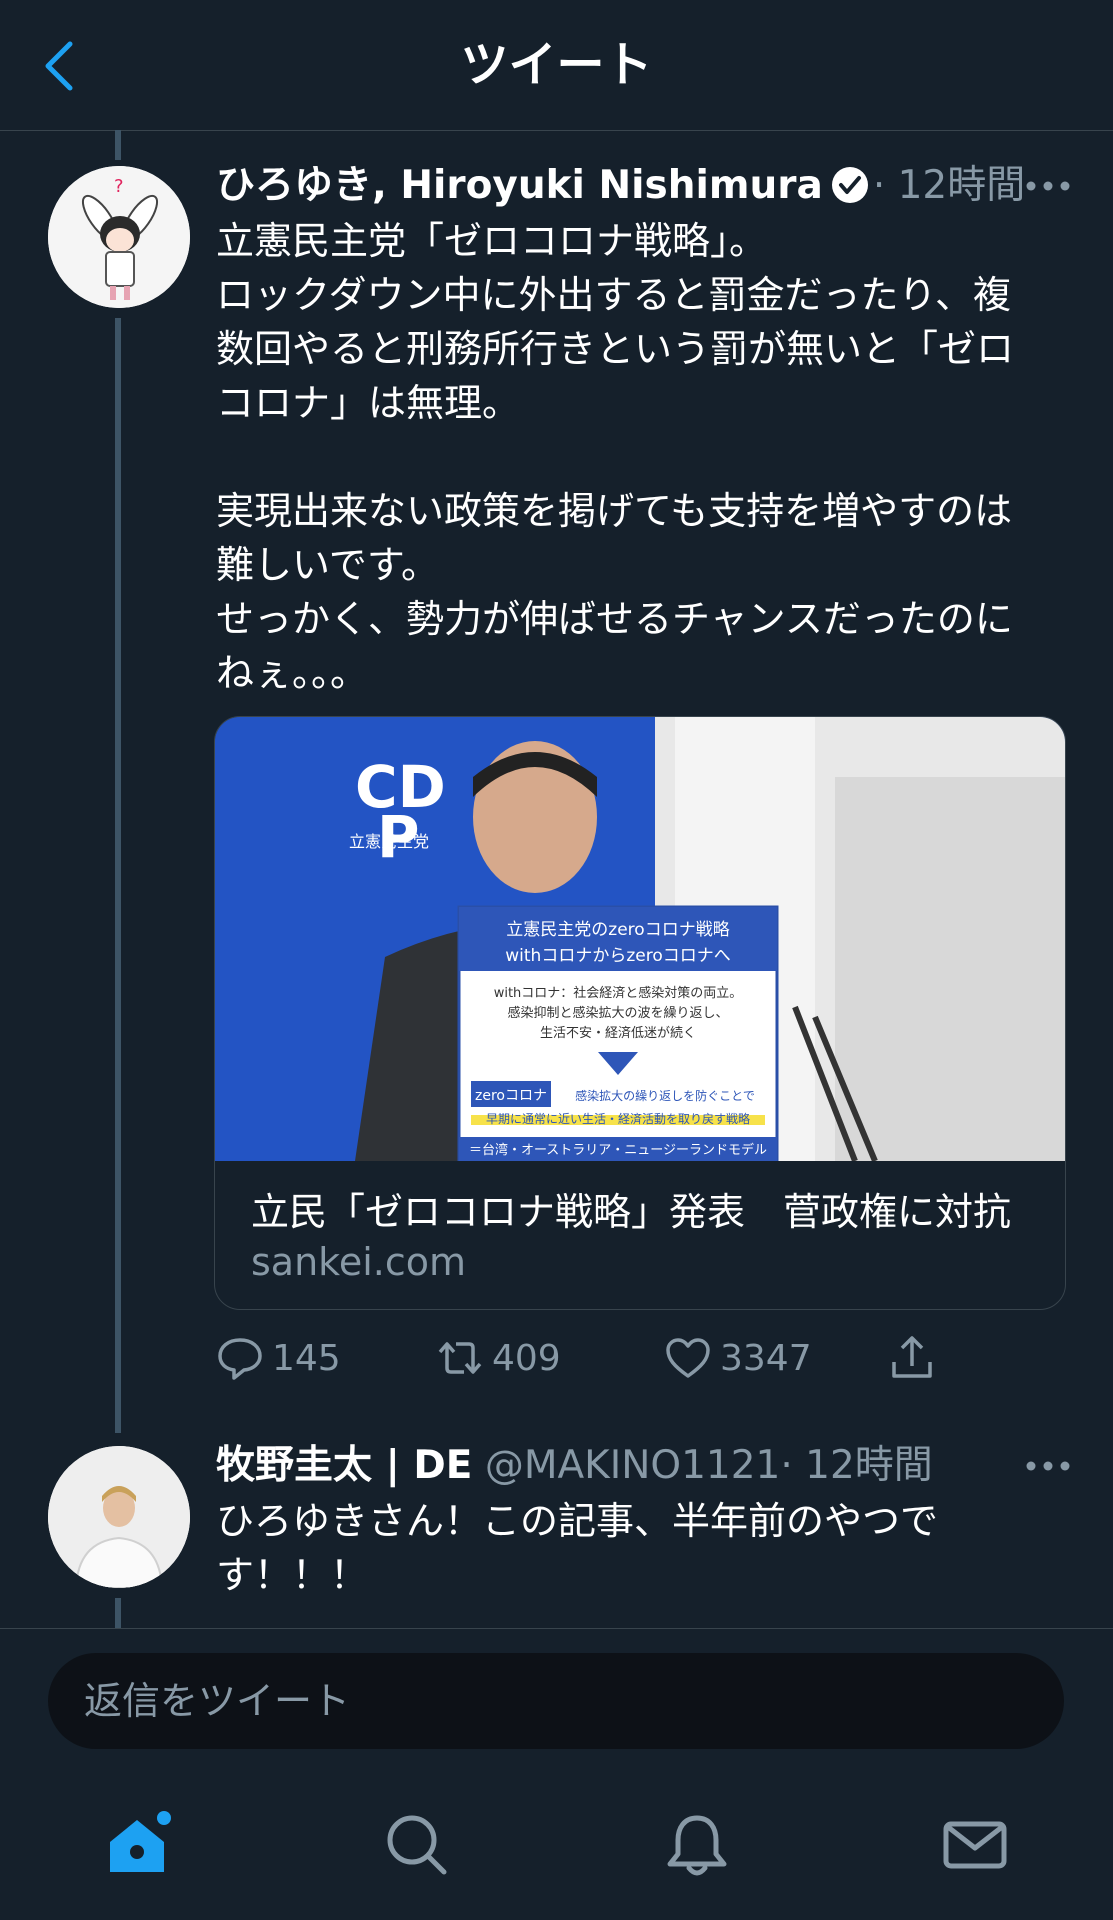 Image resolution: width=1113 pixels, height=1920 pixels. I want to click on verified-badge-icon, so click(849, 185).